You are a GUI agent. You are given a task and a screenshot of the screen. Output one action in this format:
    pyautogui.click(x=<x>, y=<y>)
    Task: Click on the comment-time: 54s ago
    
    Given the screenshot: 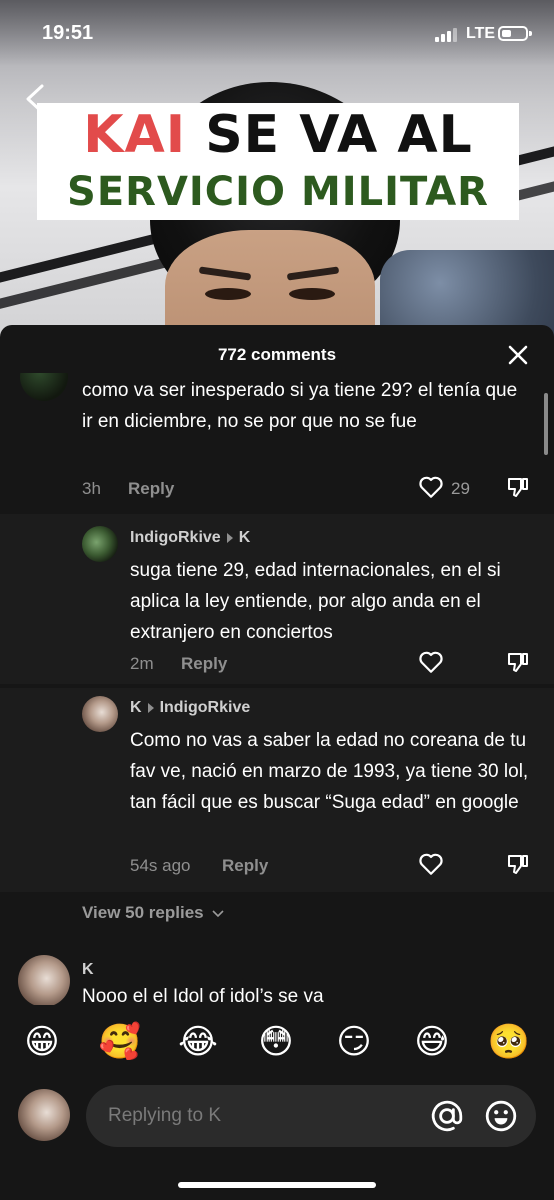 What is the action you would take?
    pyautogui.click(x=160, y=865)
    